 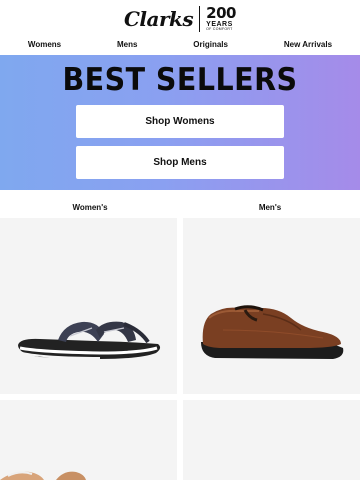 What do you see at coordinates (88, 440) in the screenshot?
I see `product-card-womens-shoe` at bounding box center [88, 440].